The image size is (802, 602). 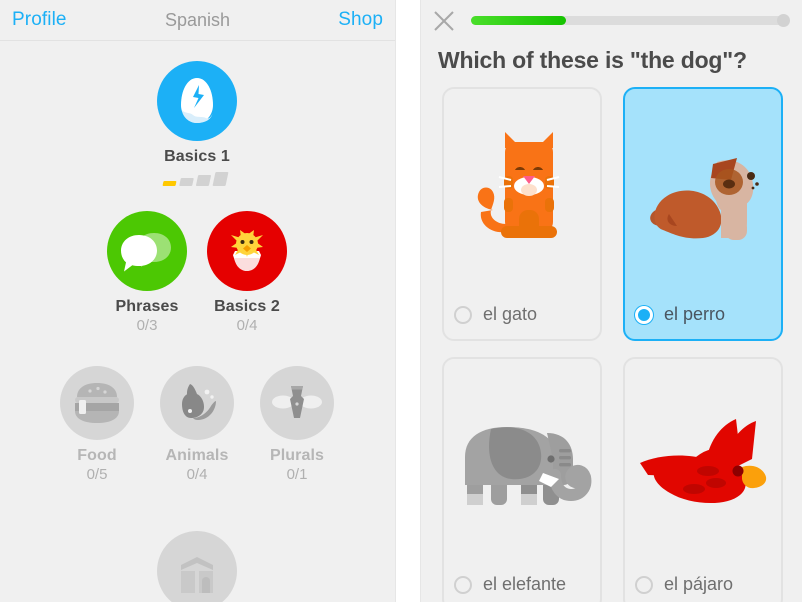 I want to click on speech-bubbles-icon, so click(x=147, y=251).